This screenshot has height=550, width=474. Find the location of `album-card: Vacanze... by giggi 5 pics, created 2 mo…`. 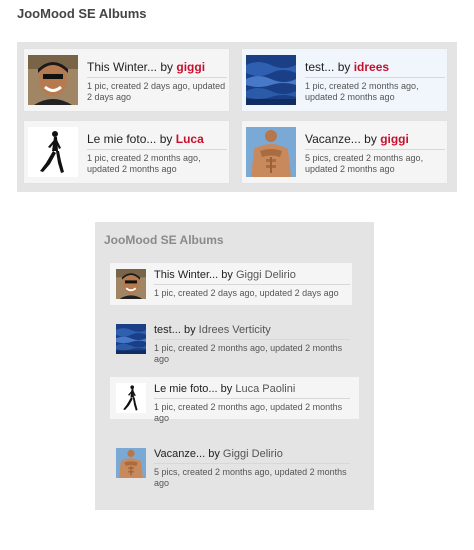

album-card: Vacanze... by giggi 5 pics, created 2 mo… is located at coordinates (344, 152).